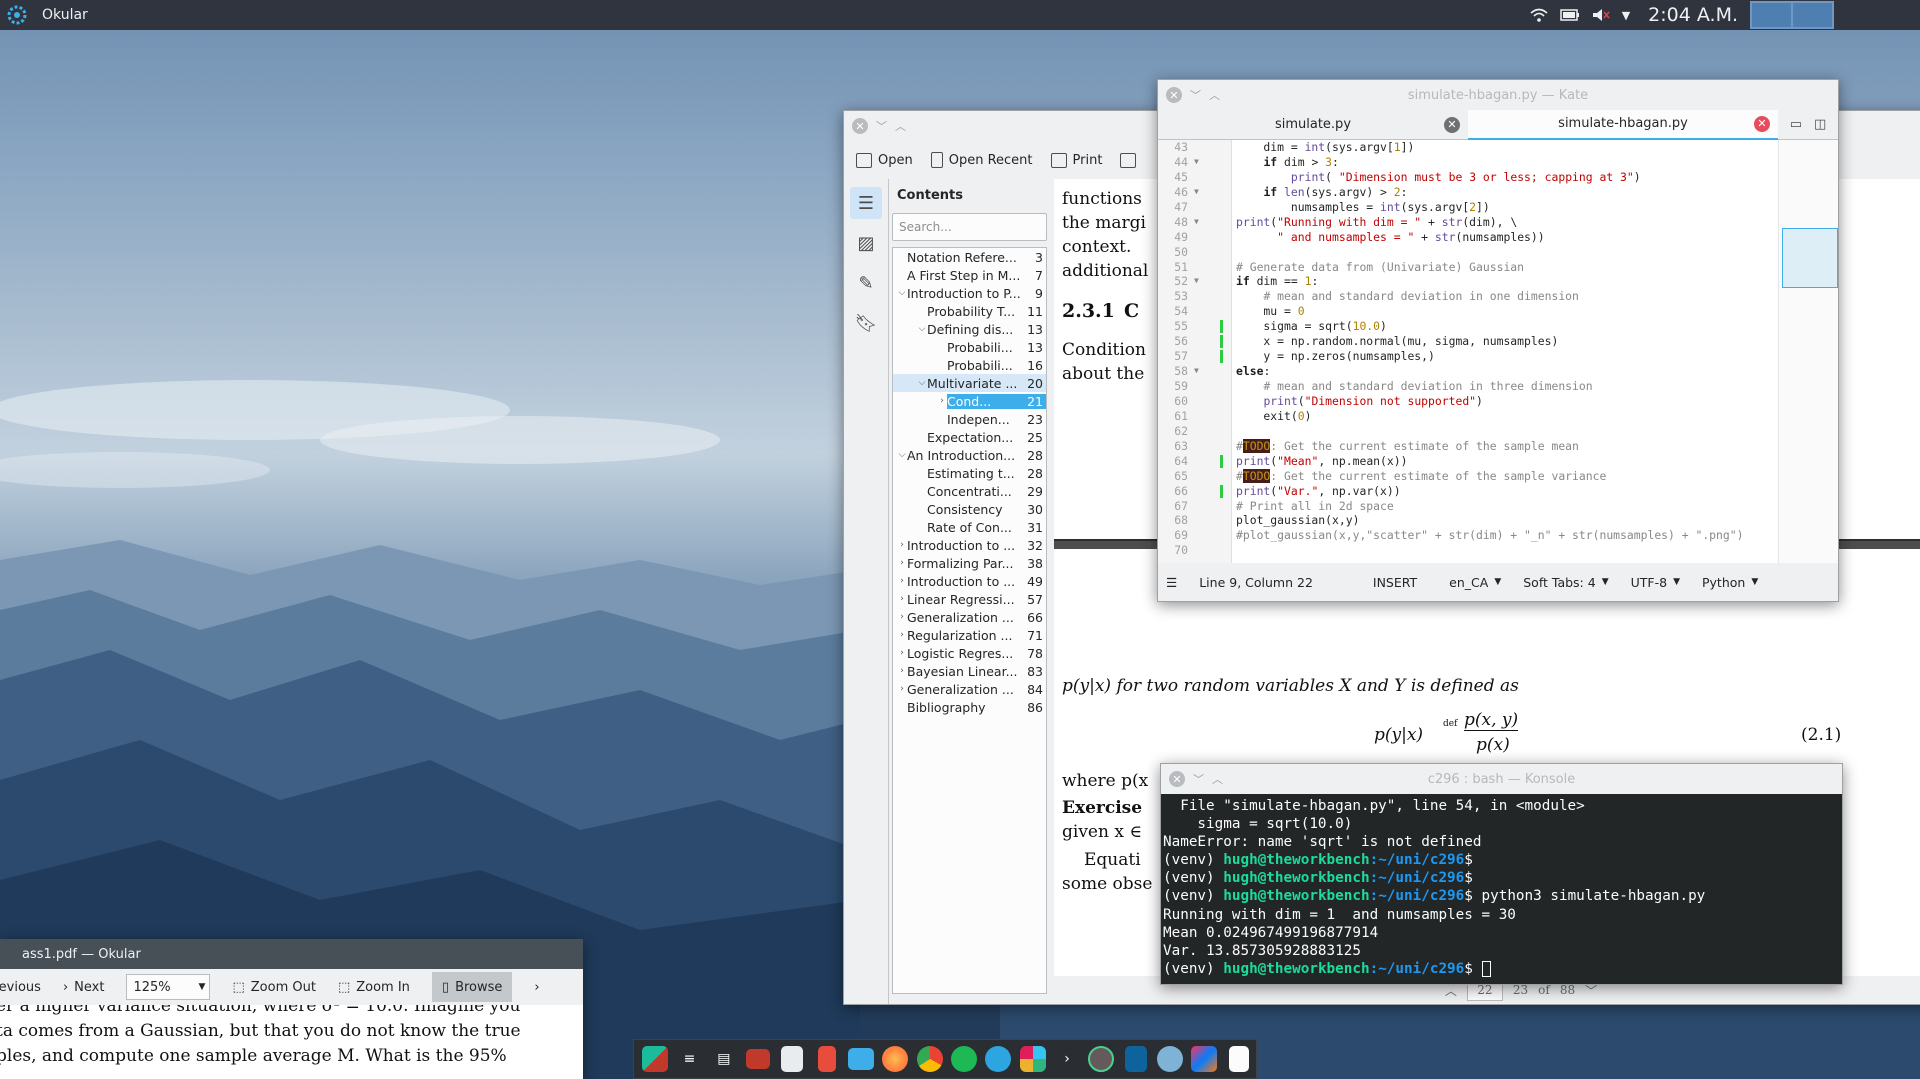 The image size is (1920, 1079). Describe the element at coordinates (969, 329) in the screenshot. I see `toc-item: ⌵ Defining dis... 13` at that location.